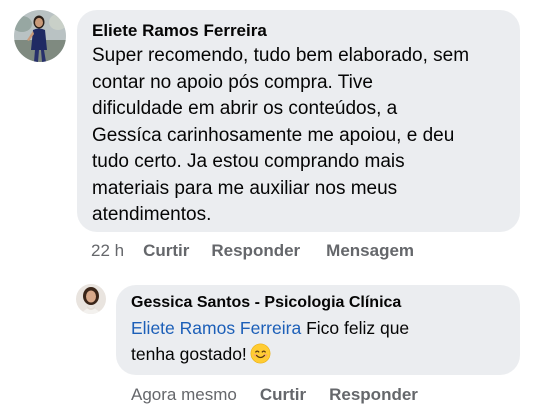 The height and width of the screenshot is (415, 535). I want to click on reply-button: Responder, so click(255, 251).